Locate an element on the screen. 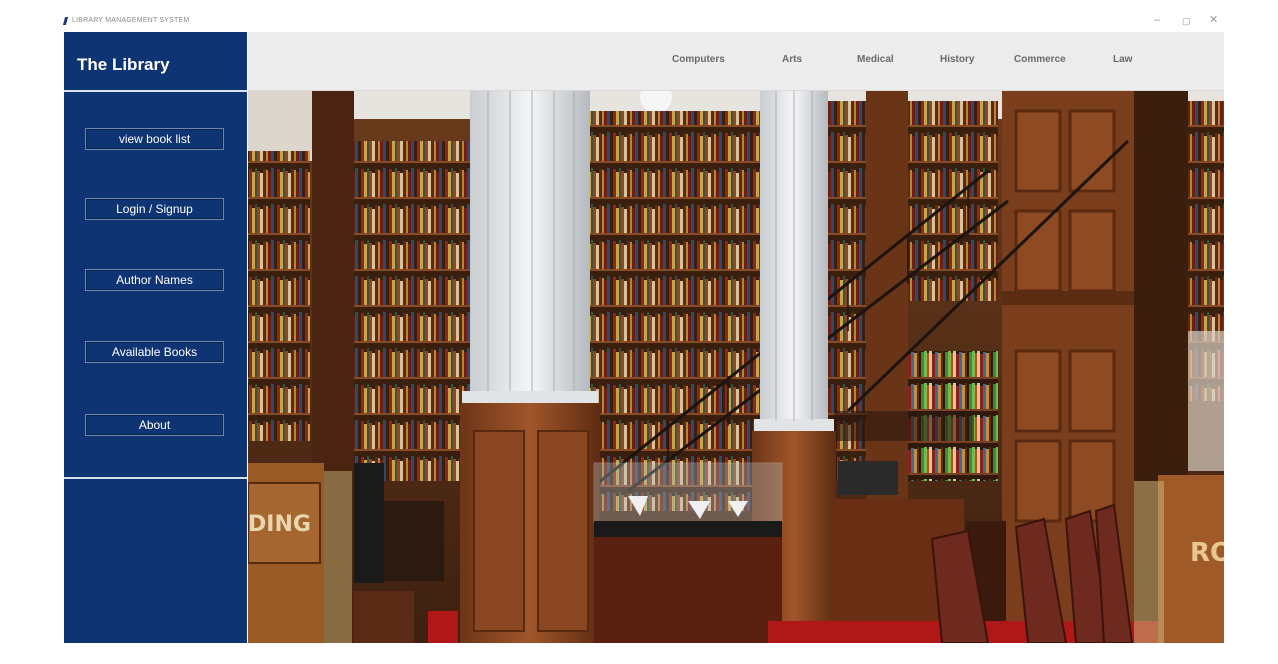 This screenshot has height=664, width=1278. category-law: Law is located at coordinates (1122, 59).